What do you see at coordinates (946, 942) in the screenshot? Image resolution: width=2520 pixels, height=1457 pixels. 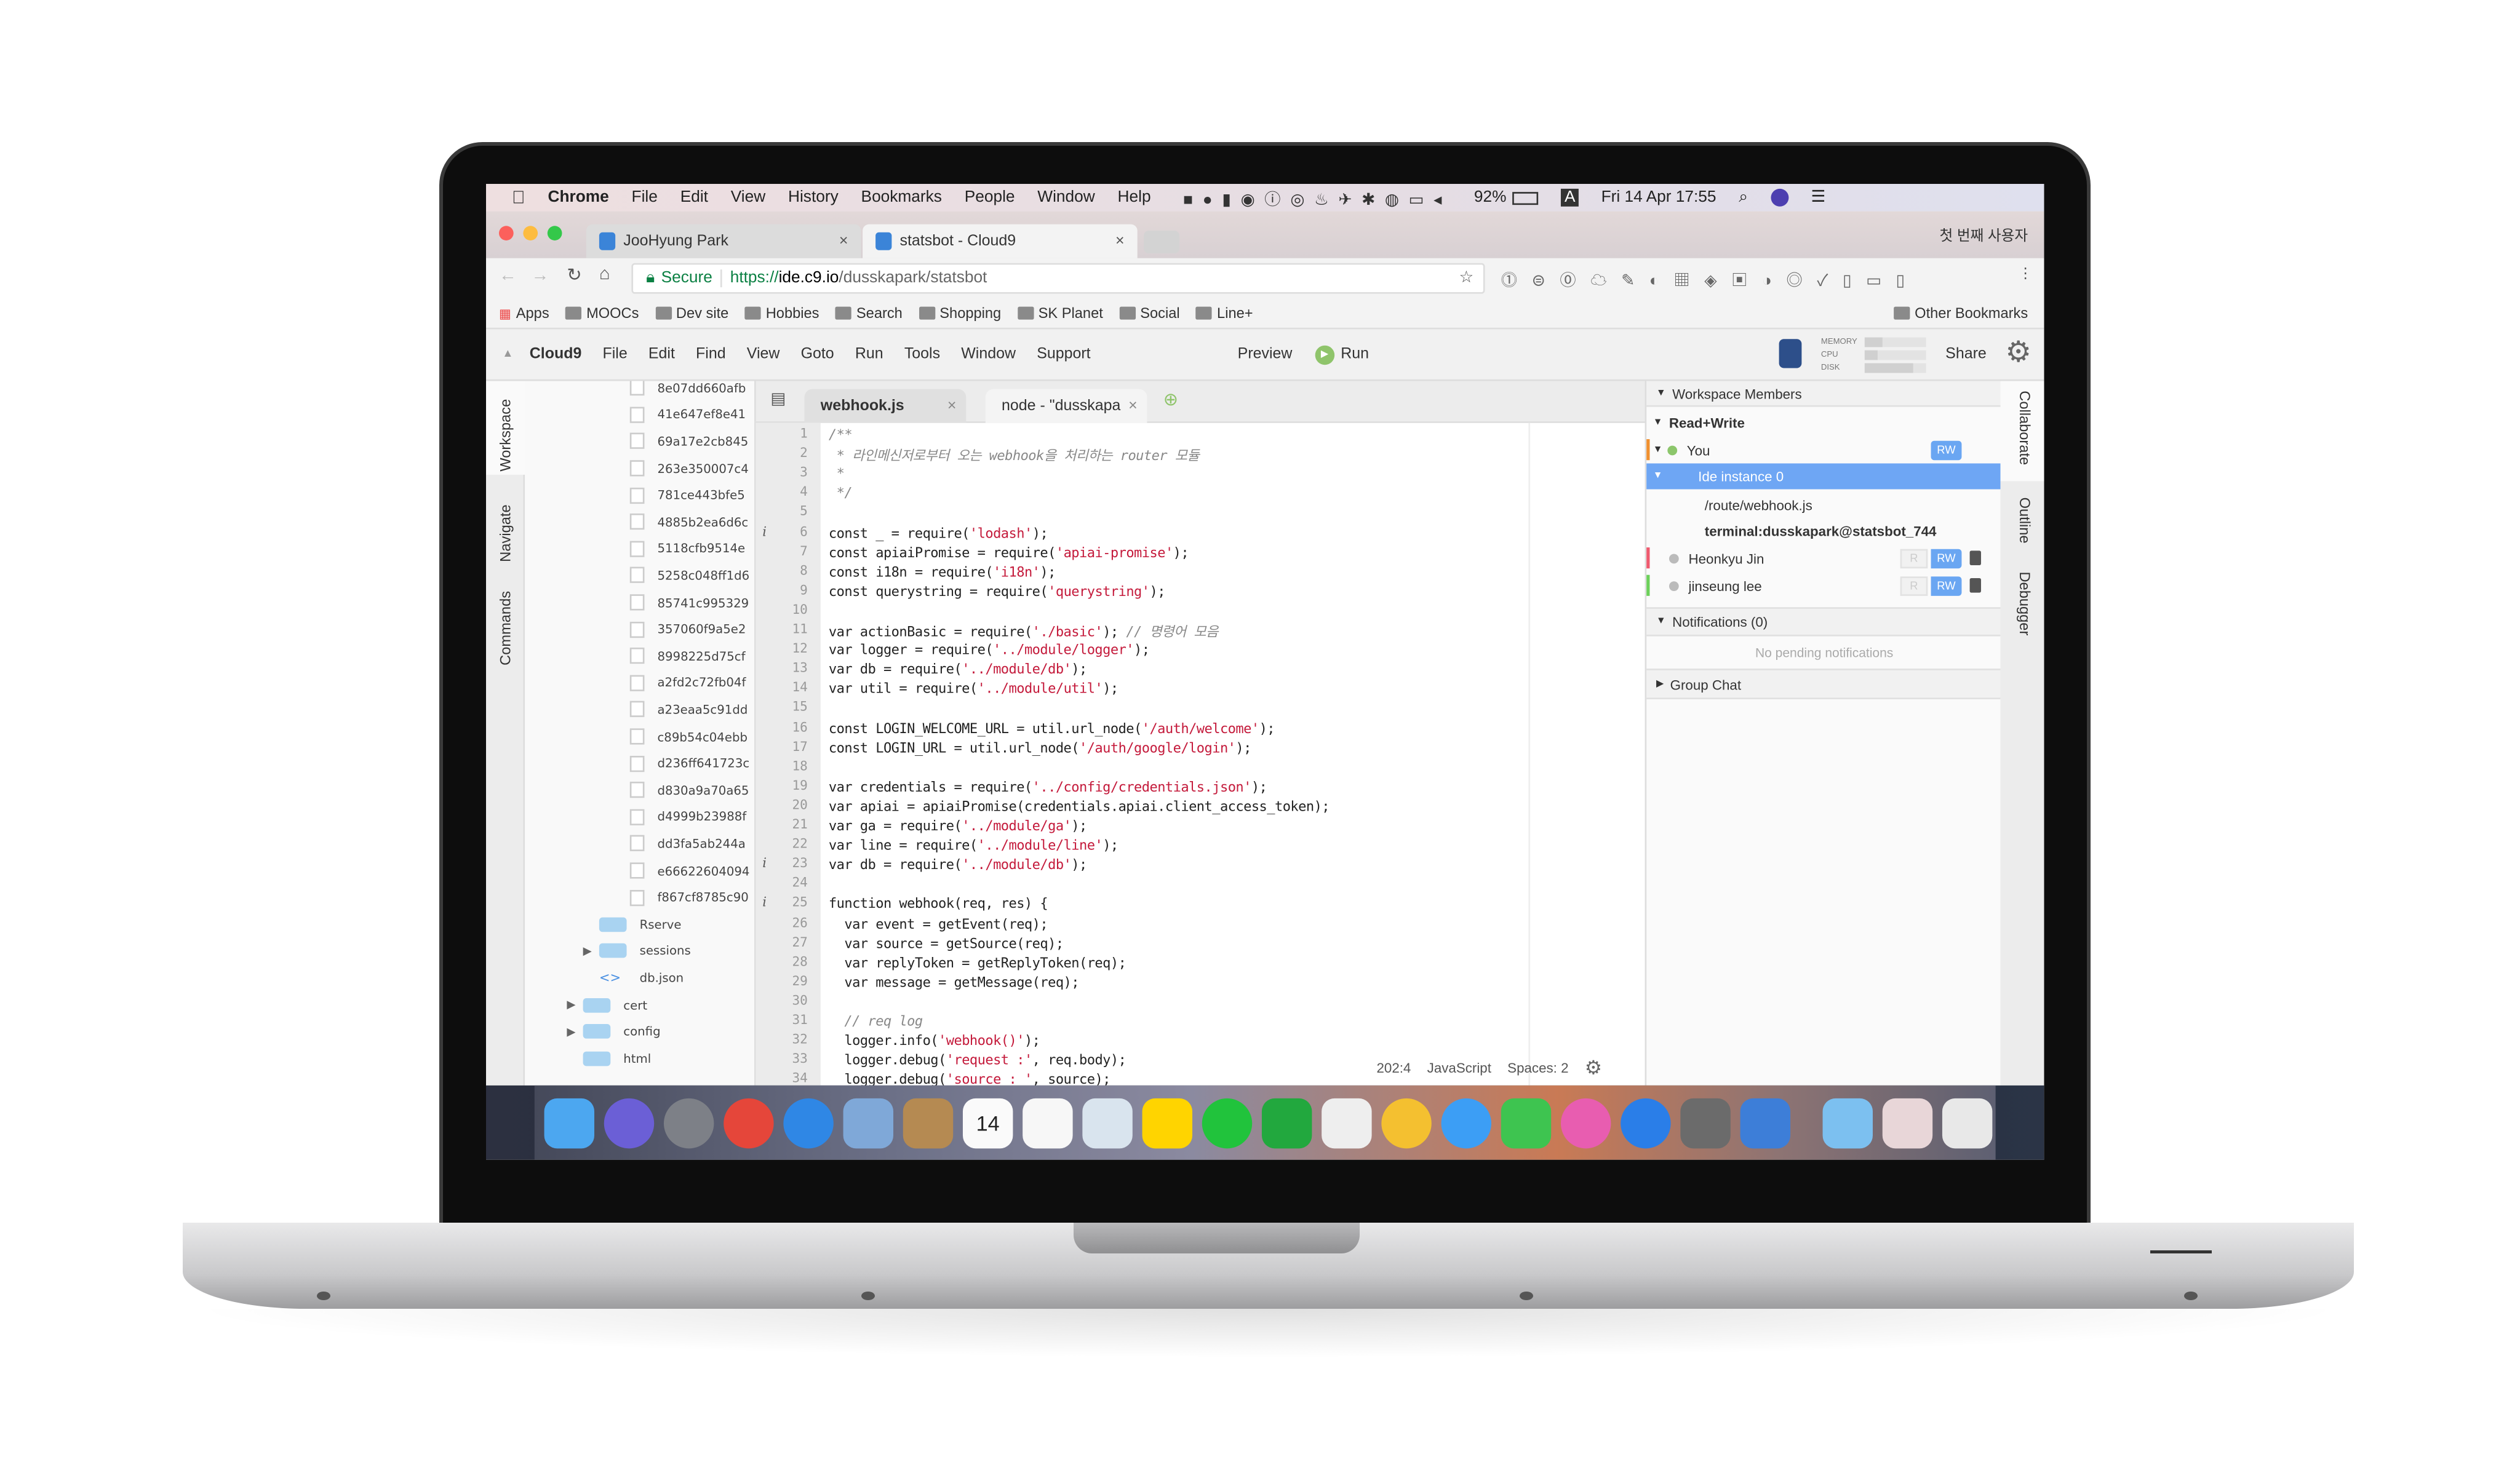 I see `code-line: var source = getSource(req);` at bounding box center [946, 942].